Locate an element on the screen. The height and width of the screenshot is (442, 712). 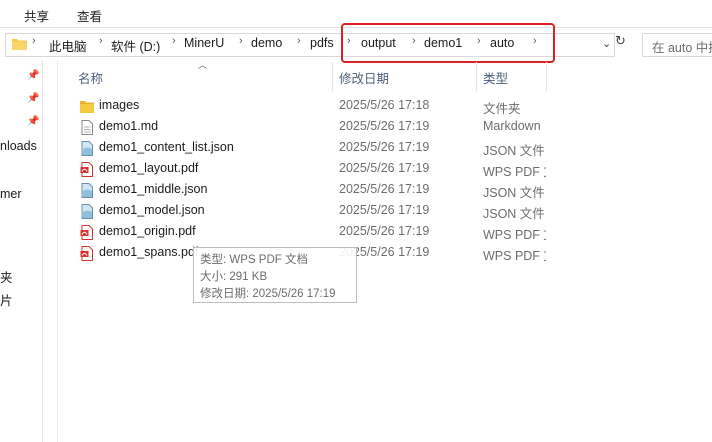
file-name: demo1_model.json is located at coordinates (152, 210).